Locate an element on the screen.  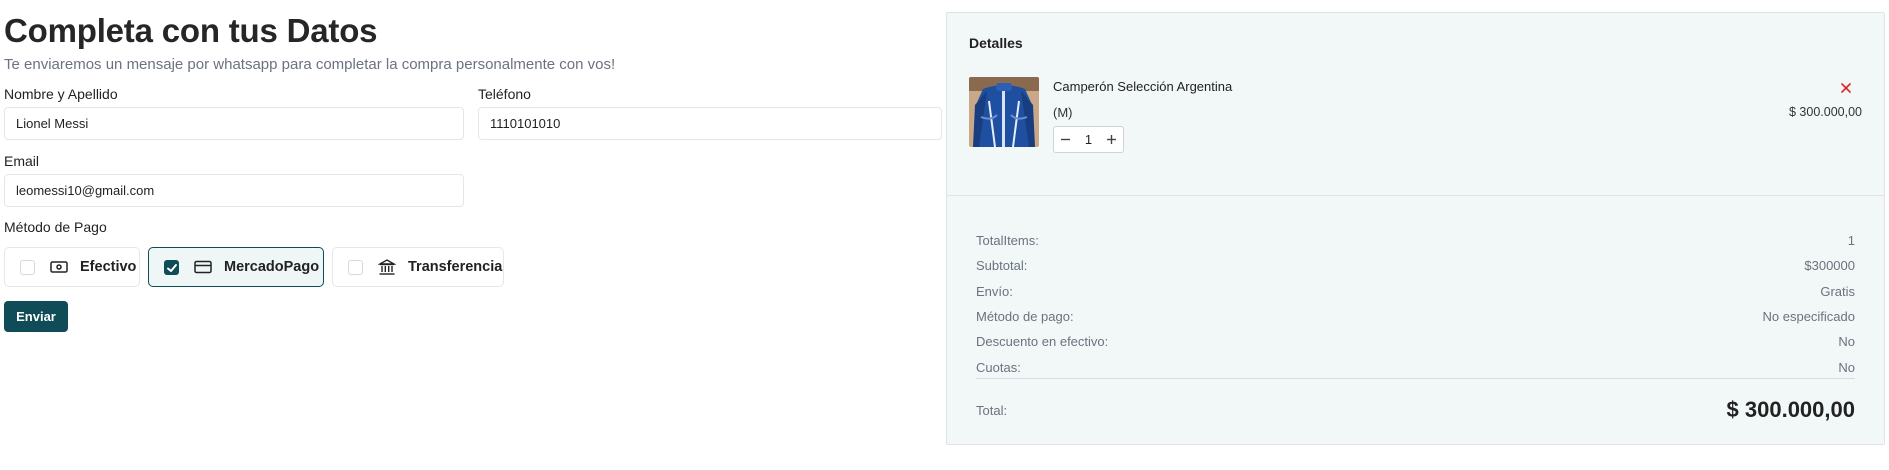
summary-label: Descuento en efectivo: is located at coordinates (1042, 341).